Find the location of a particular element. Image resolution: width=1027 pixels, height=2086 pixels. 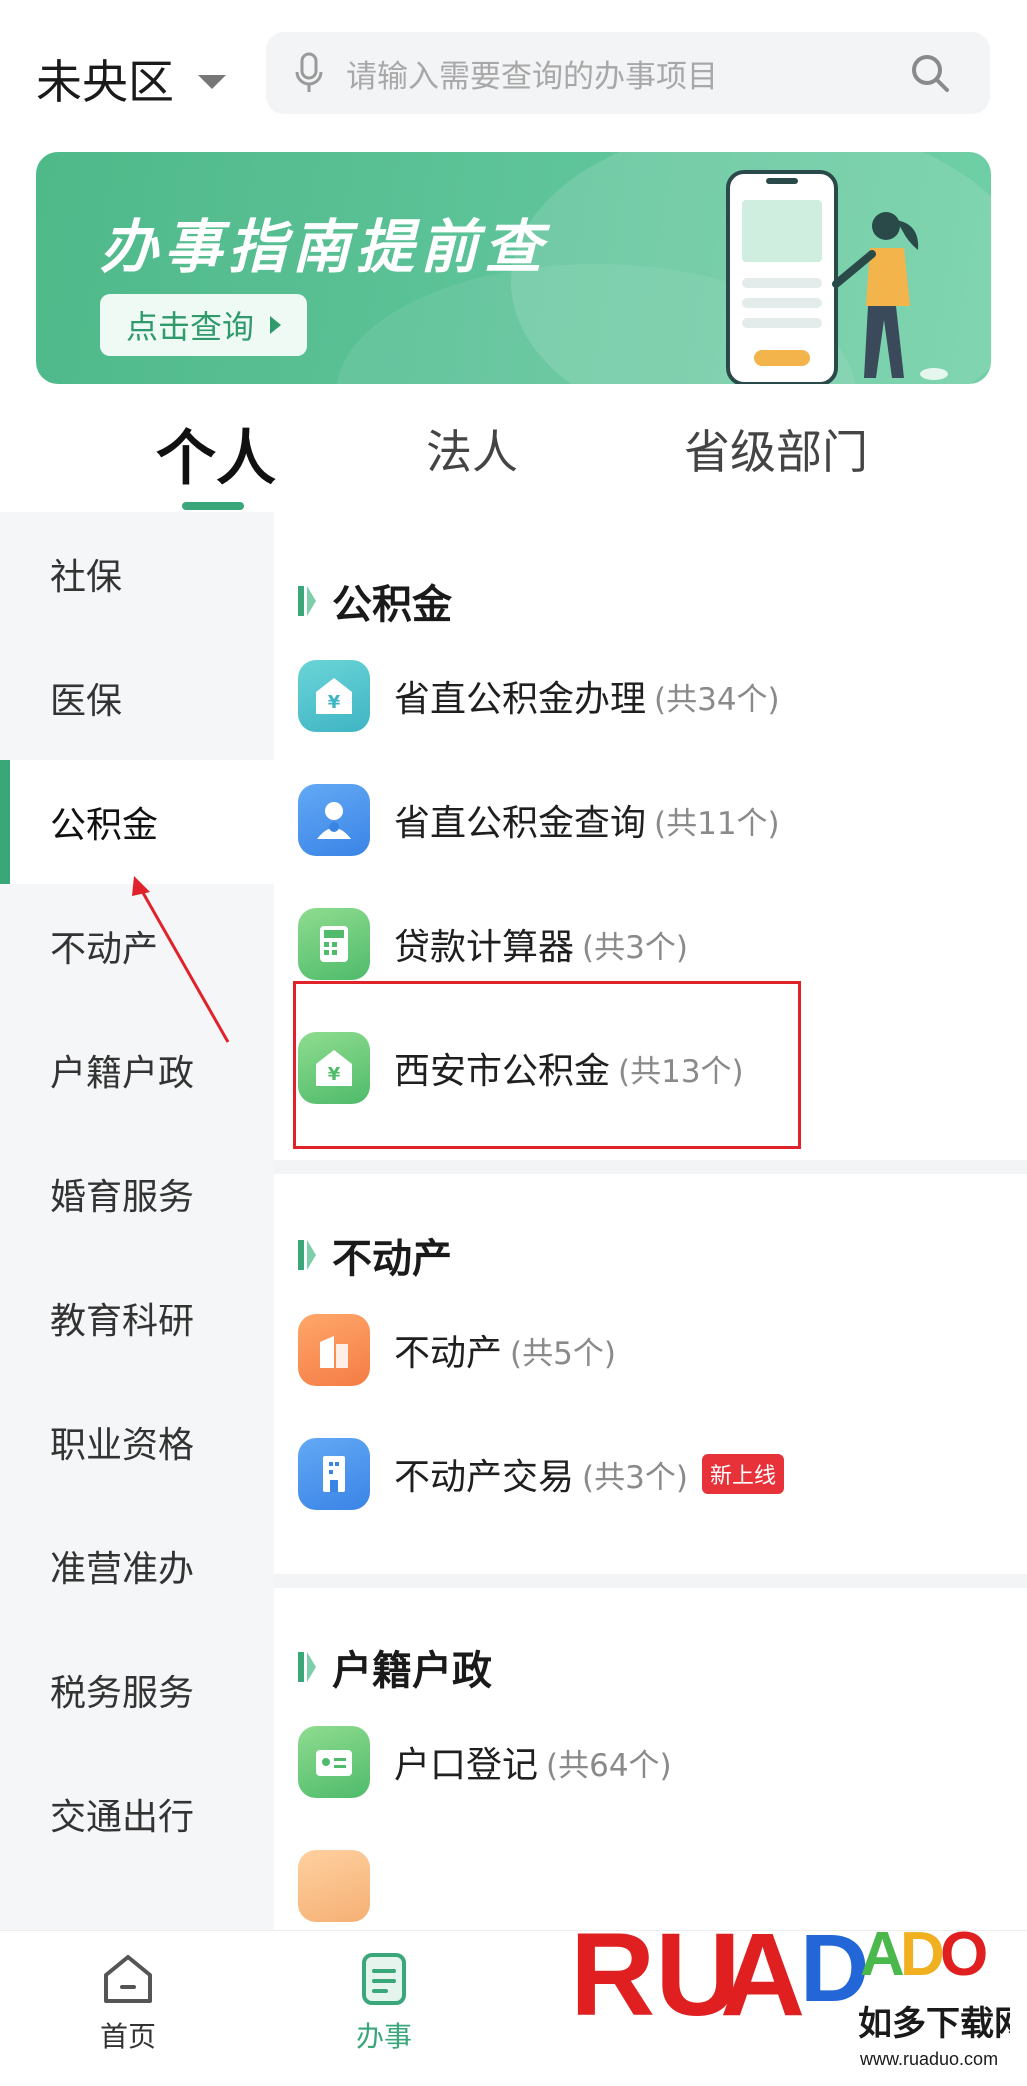

annotation-arrow-icon is located at coordinates (181, 959).